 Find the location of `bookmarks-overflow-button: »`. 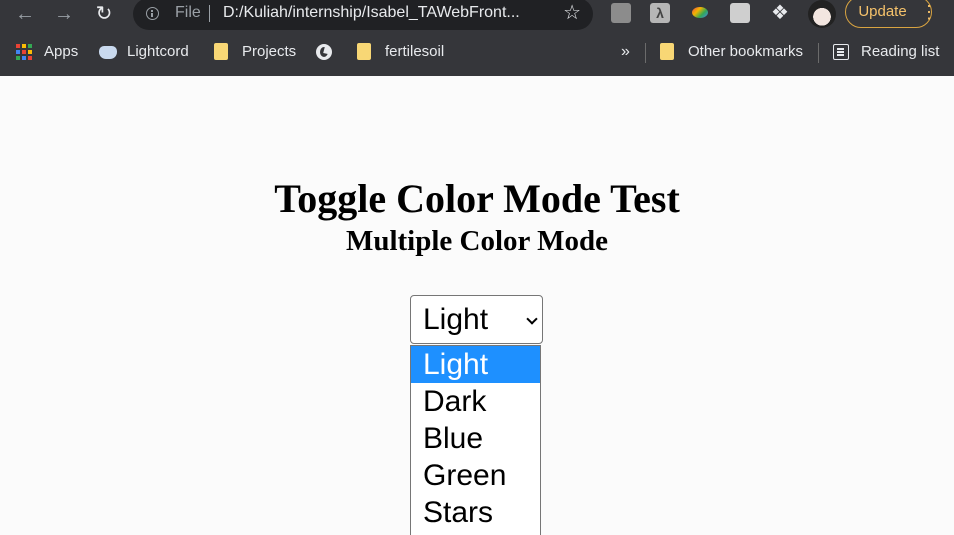

bookmarks-overflow-button: » is located at coordinates (625, 52).